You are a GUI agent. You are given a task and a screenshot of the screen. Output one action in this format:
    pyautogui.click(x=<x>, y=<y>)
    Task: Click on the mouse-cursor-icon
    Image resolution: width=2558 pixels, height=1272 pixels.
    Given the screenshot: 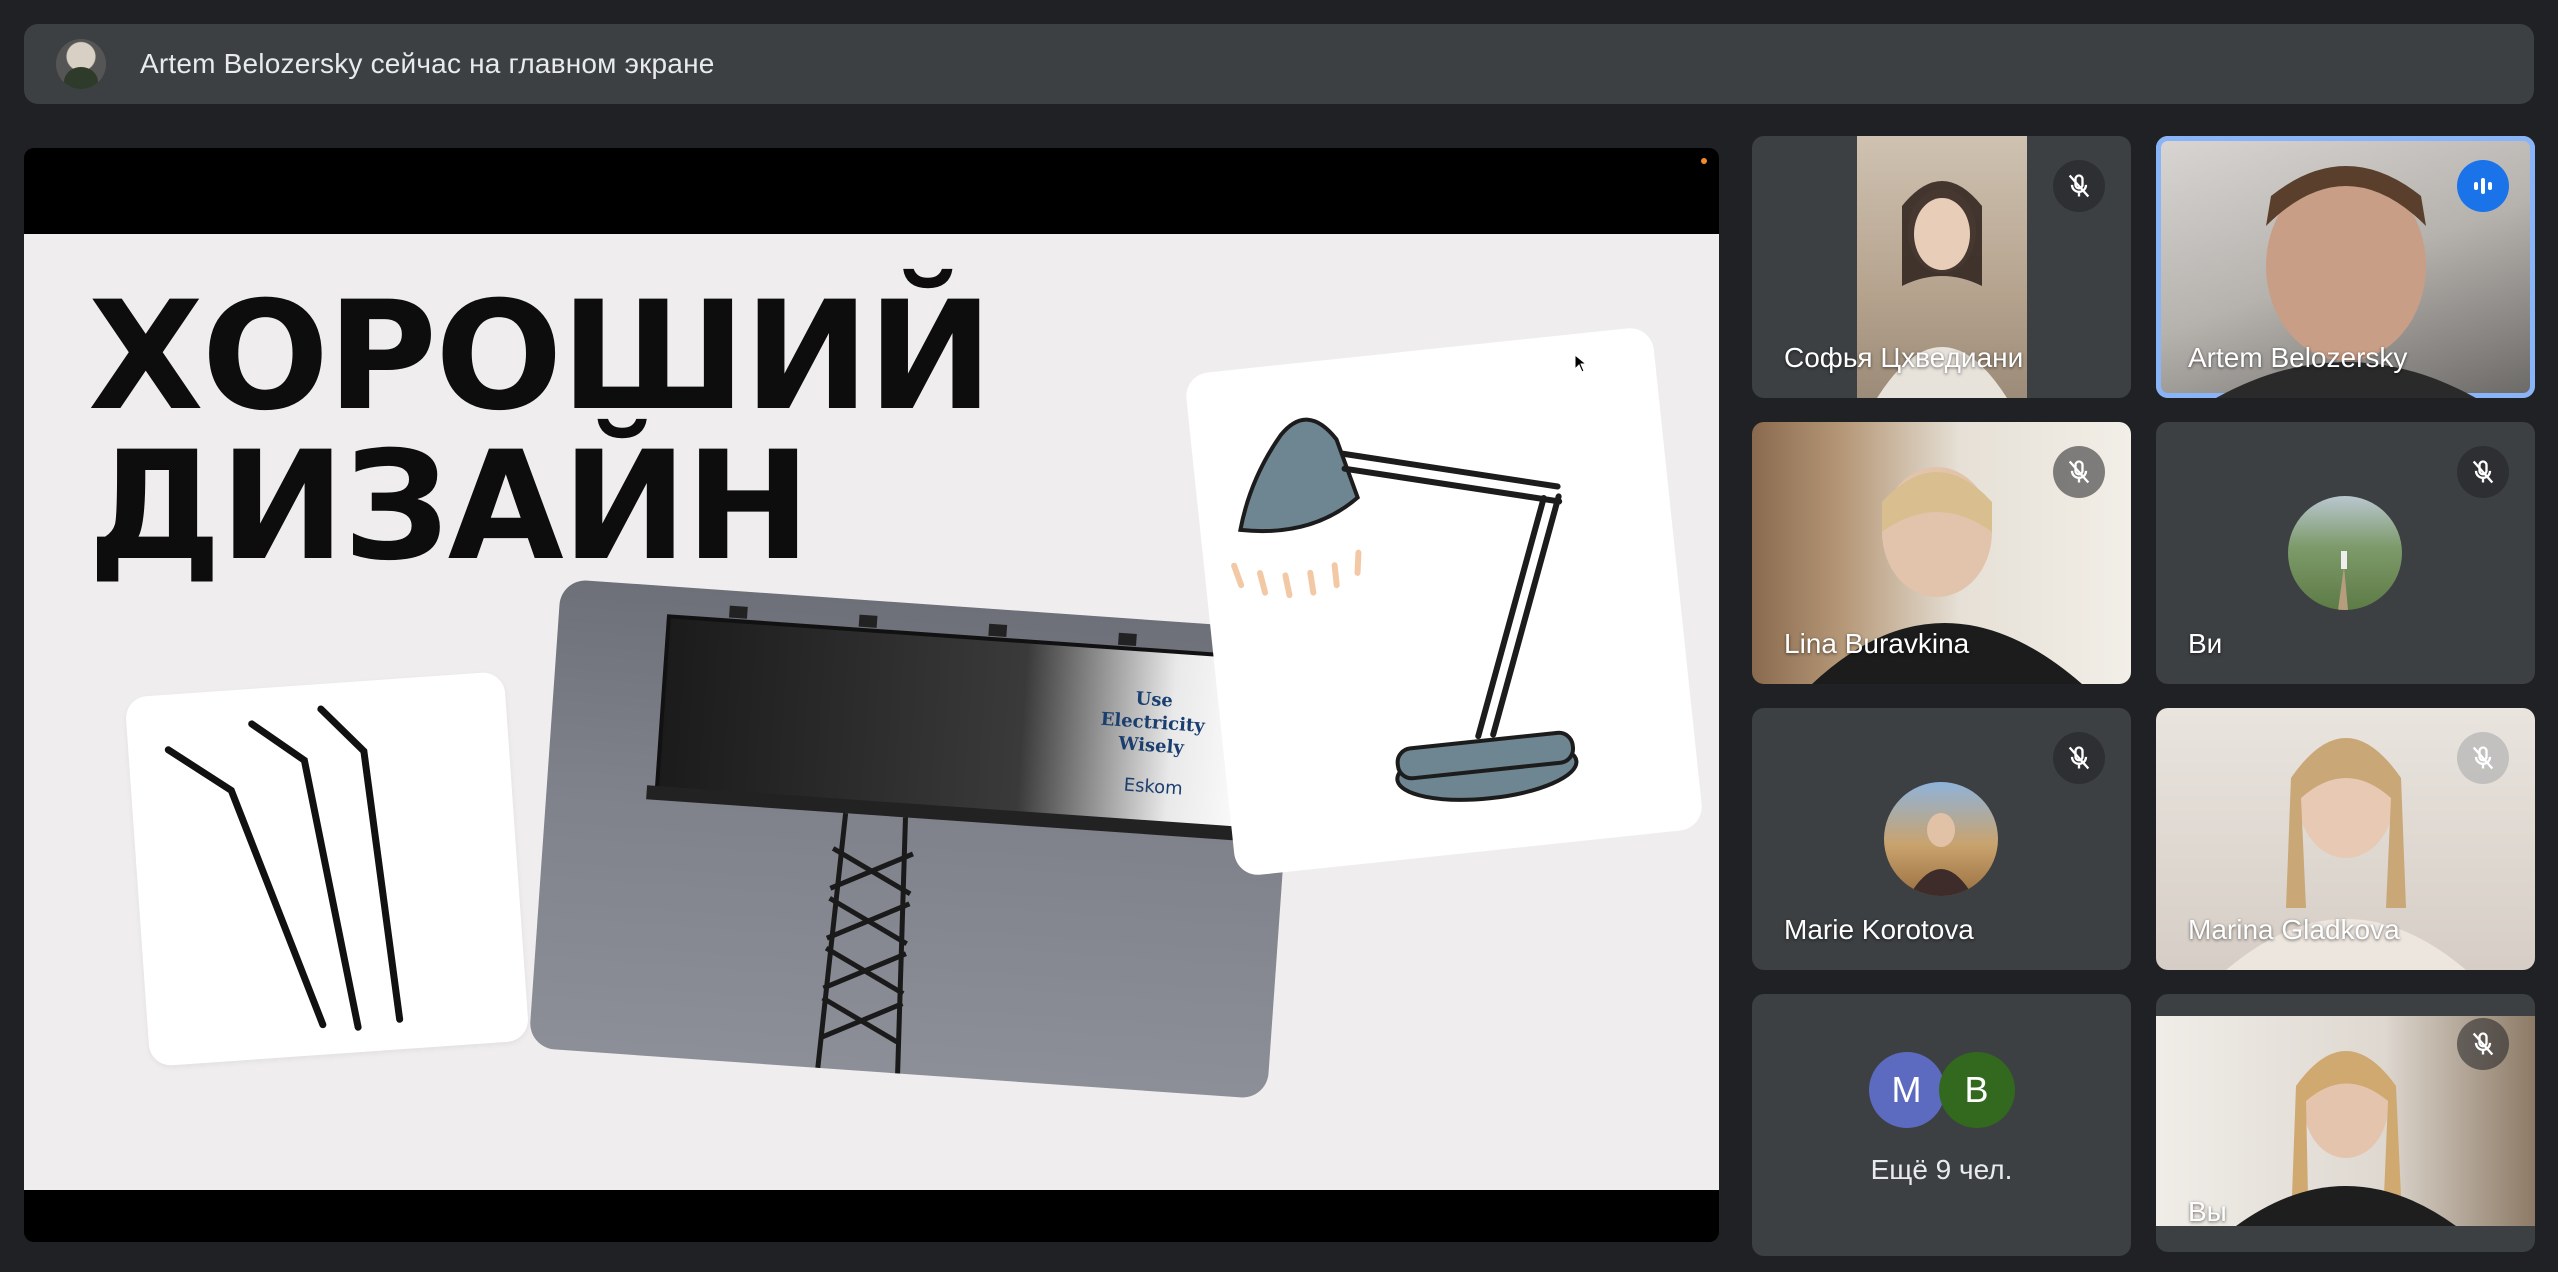 What is the action you would take?
    pyautogui.click(x=1581, y=363)
    